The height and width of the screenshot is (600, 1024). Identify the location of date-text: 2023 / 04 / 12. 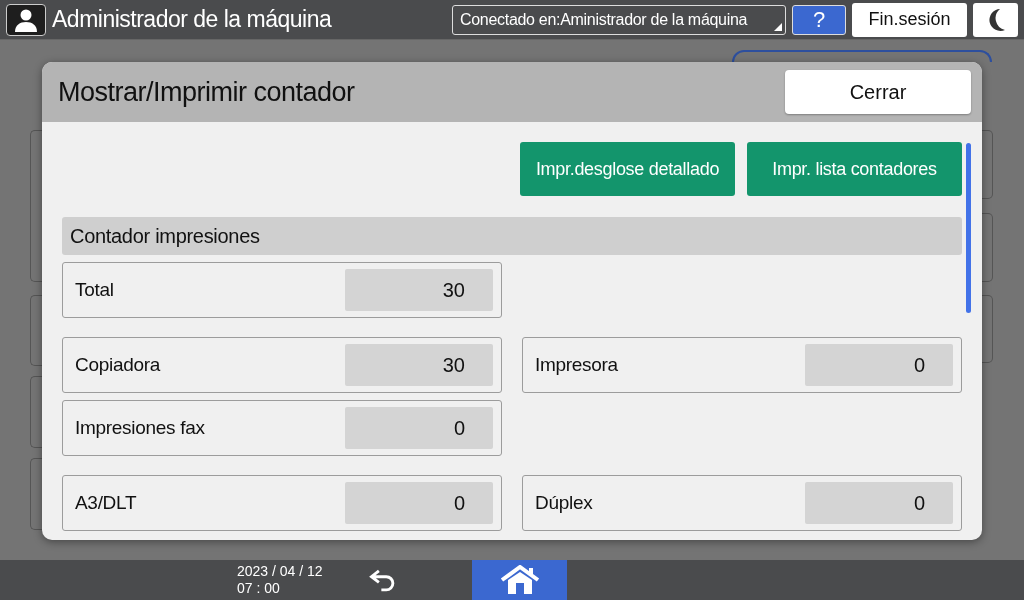
(280, 571).